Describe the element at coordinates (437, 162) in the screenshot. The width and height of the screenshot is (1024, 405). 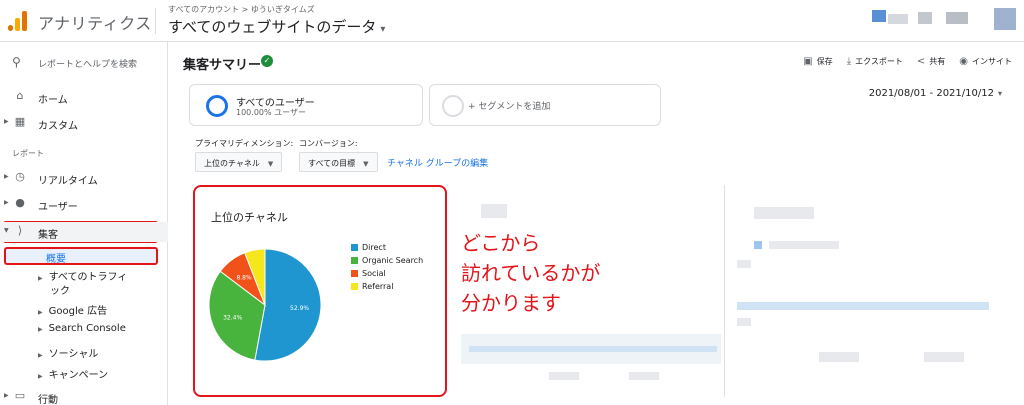
I see `edit-channel-group-link: チャネル グループの編集` at that location.